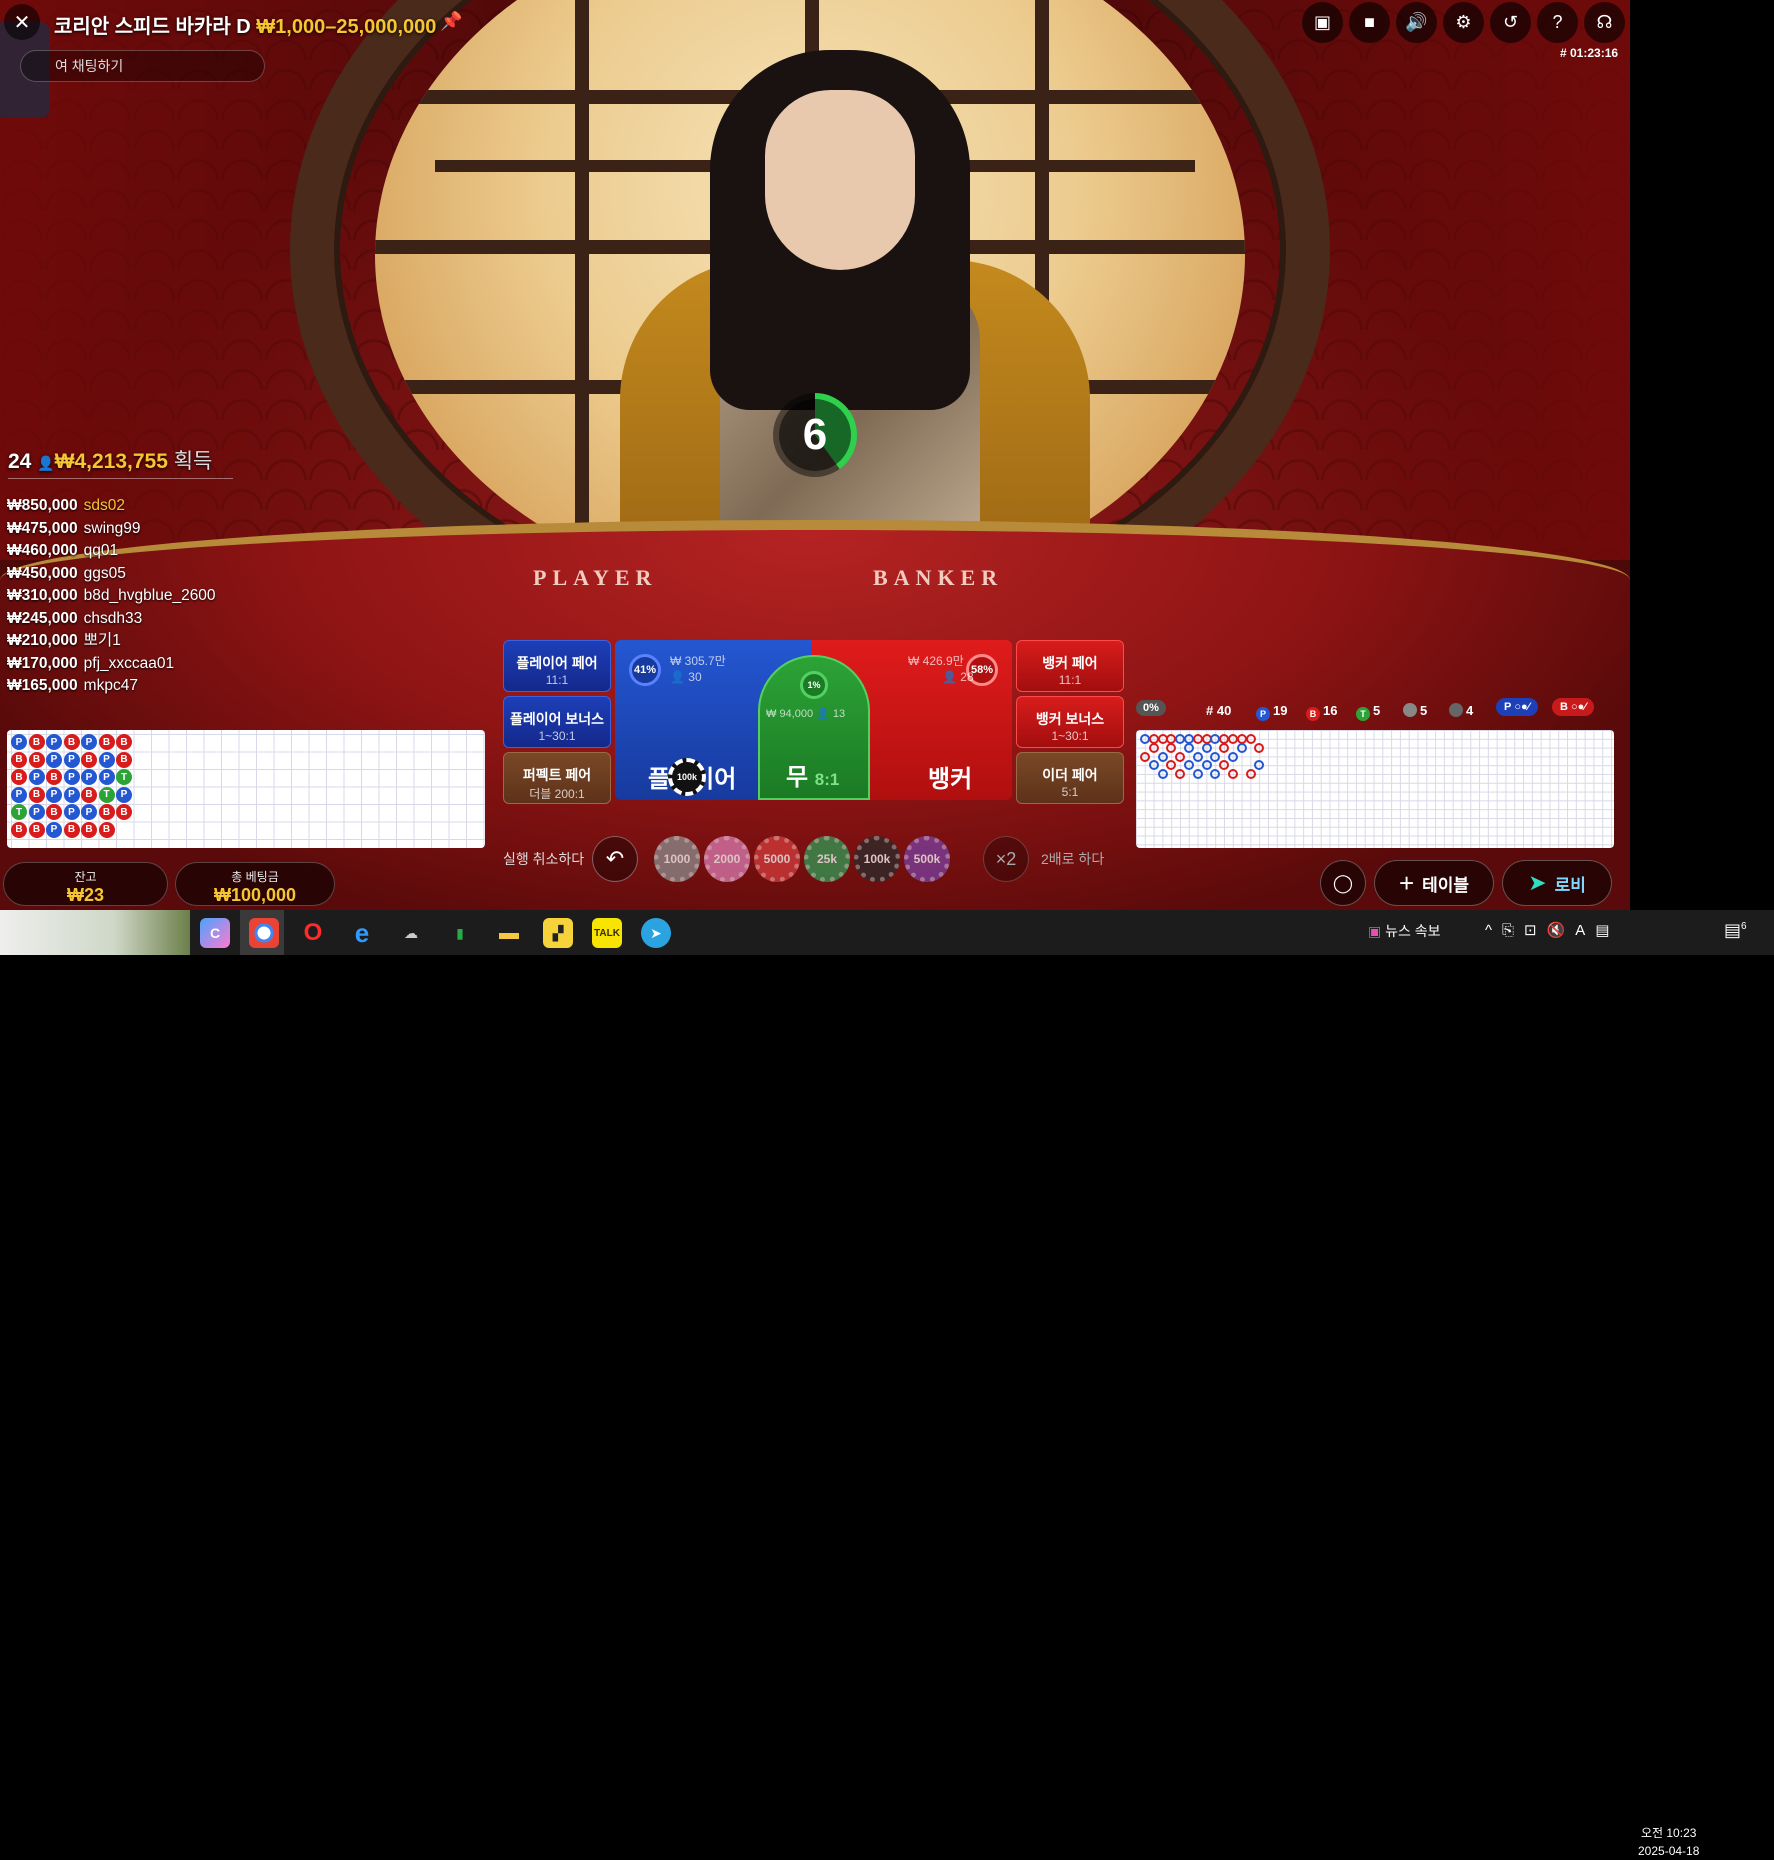 The width and height of the screenshot is (1774, 1860). Describe the element at coordinates (1070, 722) in the screenshot. I see `bet-banker-bonus: 뱅커 보너스 1~30:1` at that location.